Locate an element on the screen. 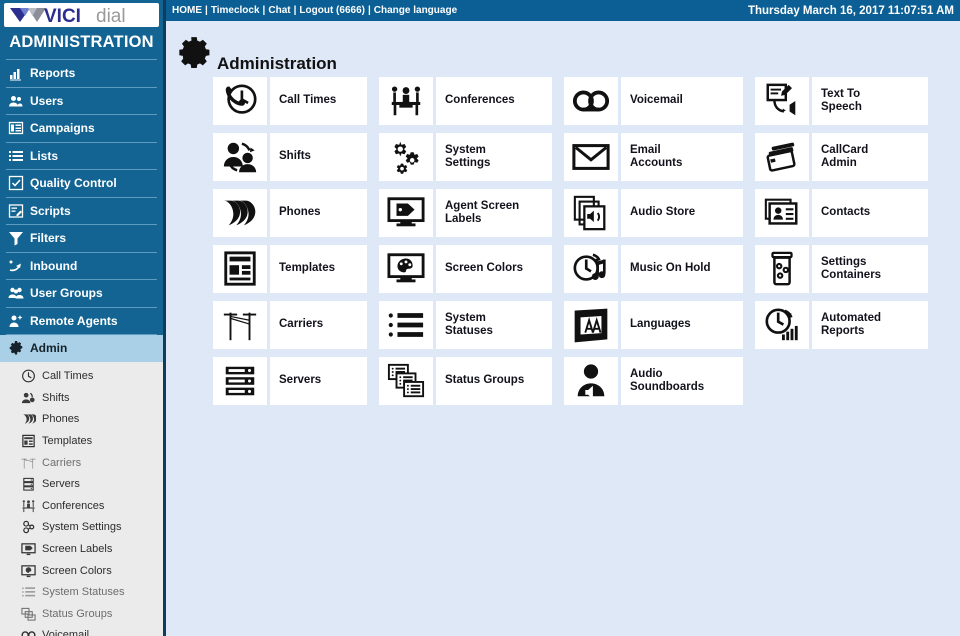  admin-card-label: Music On Hold is located at coordinates (670, 268).